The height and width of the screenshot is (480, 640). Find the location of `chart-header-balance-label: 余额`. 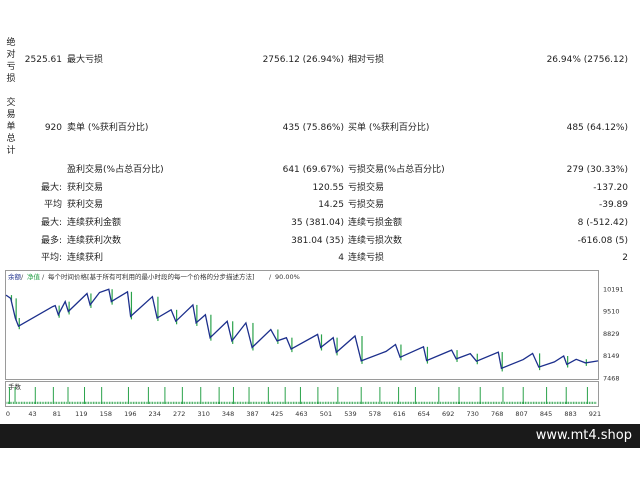

chart-header-balance-label: 余额 is located at coordinates (15, 276).